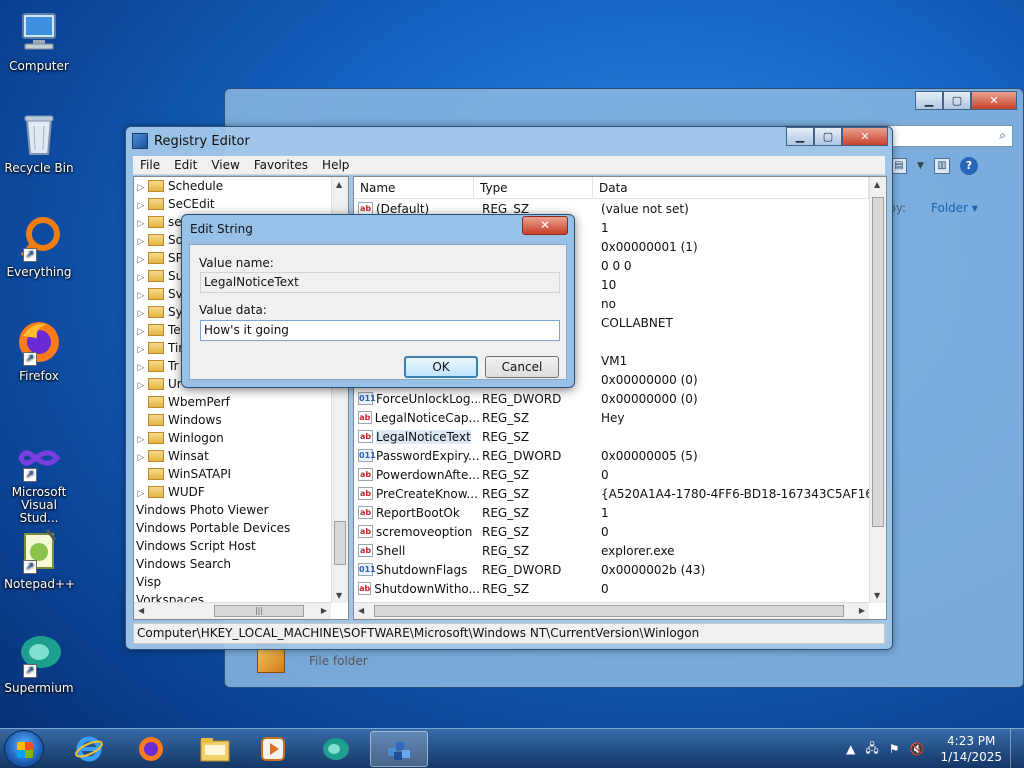  Describe the element at coordinates (241, 420) in the screenshot. I see `tree-item: Windows` at that location.